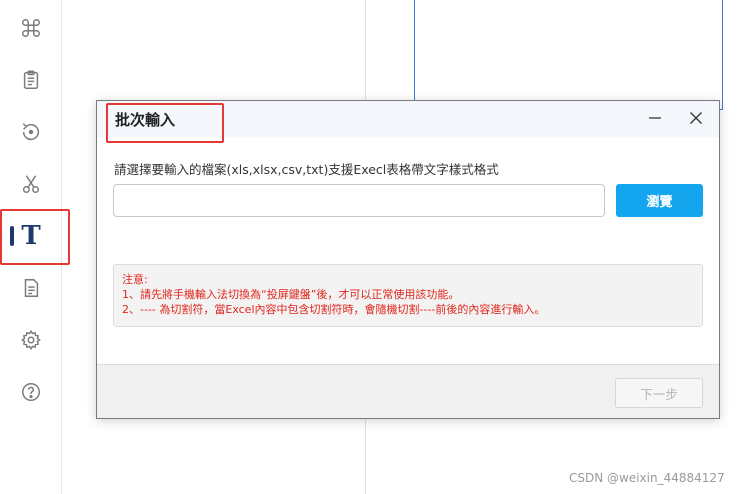 This screenshot has width=750, height=494. Describe the element at coordinates (291, 294) in the screenshot. I see `notice-line-1: 1、請先將手機輸入法切換為“投屏鍵盤”後，才可以正常使用該功能。` at that location.